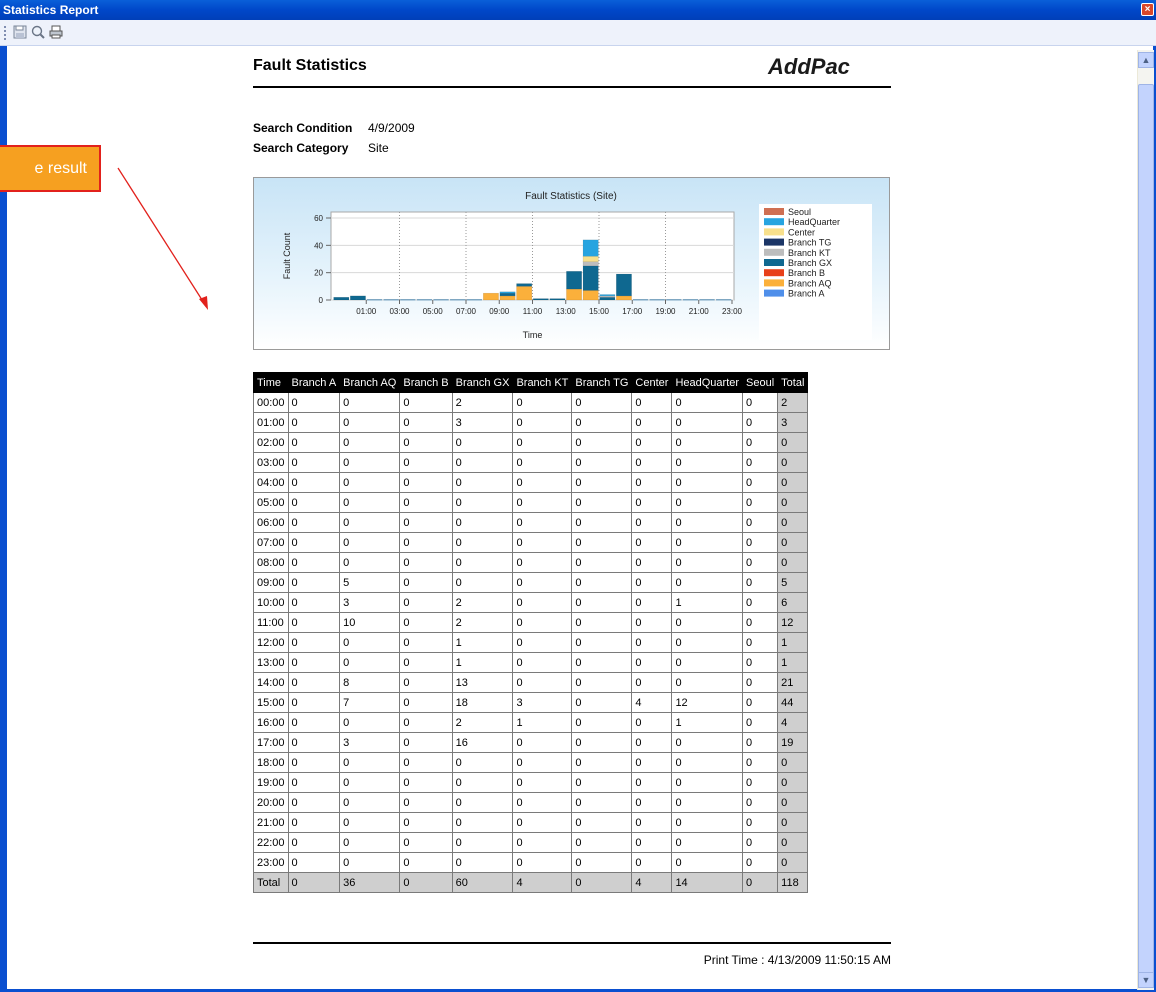 The image size is (1156, 992). What do you see at coordinates (699, 311) in the screenshot?
I see `chart-xtick-label: 21:00` at bounding box center [699, 311].